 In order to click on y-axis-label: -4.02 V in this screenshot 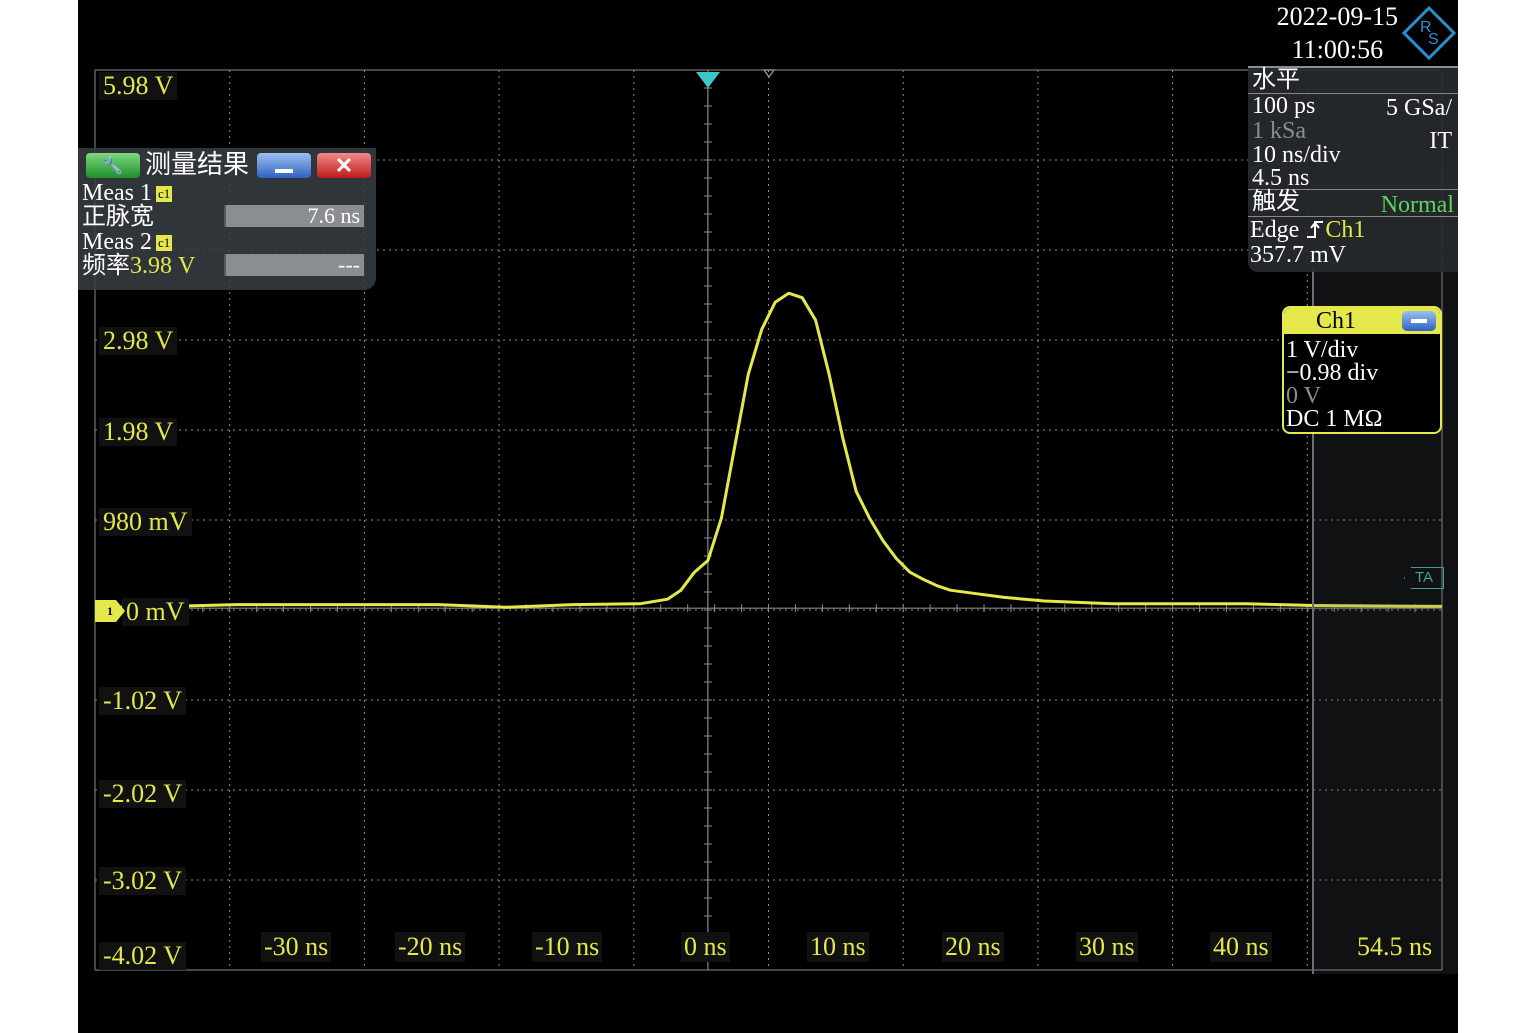, I will do `click(142, 956)`.